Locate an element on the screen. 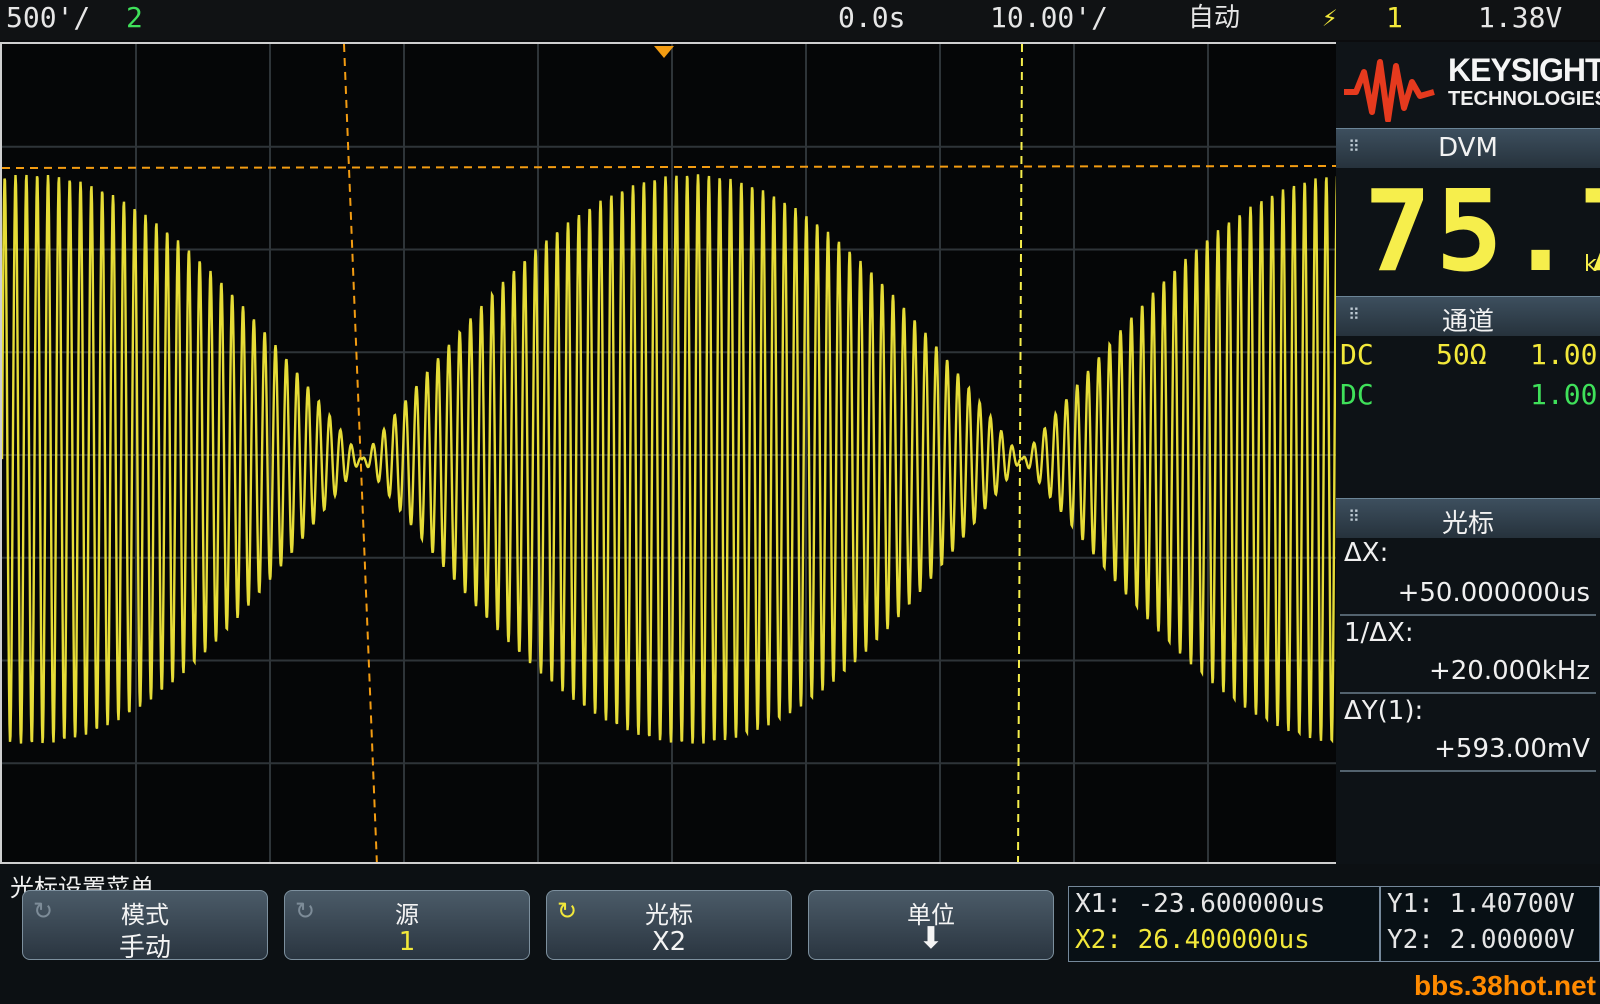 This screenshot has height=1004, width=1600. watermark: bbs.38hot.net is located at coordinates (1504, 985).